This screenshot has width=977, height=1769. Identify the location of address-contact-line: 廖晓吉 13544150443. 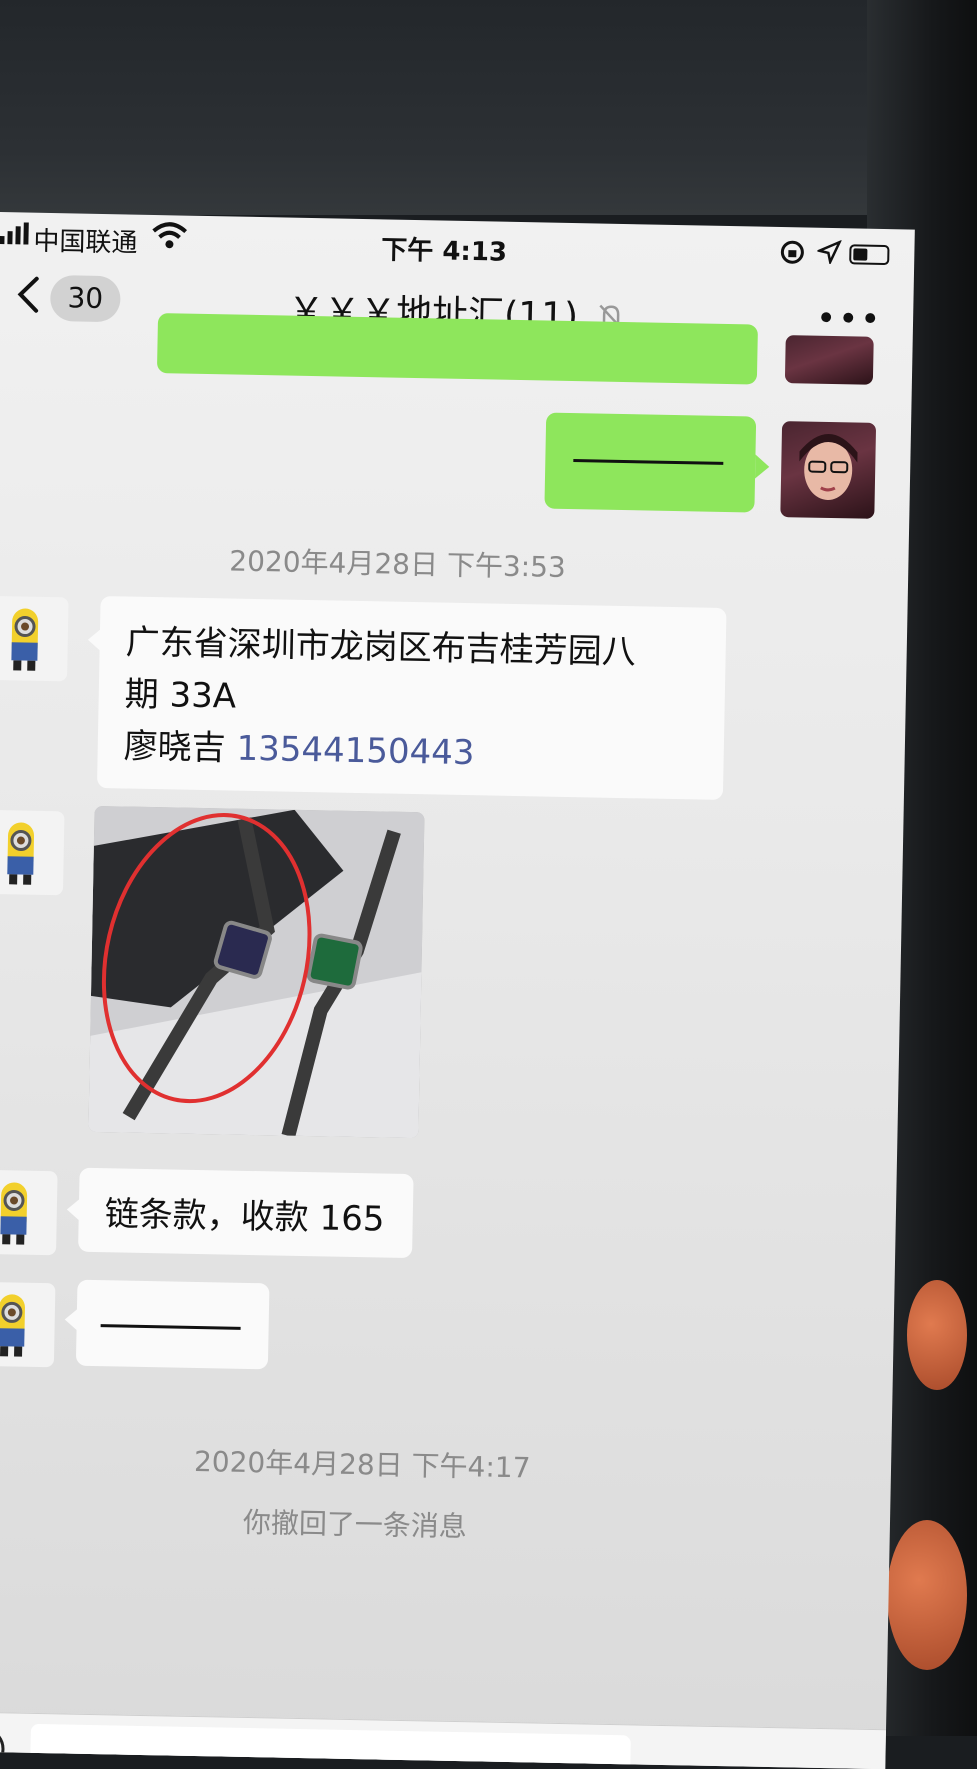
(410, 751).